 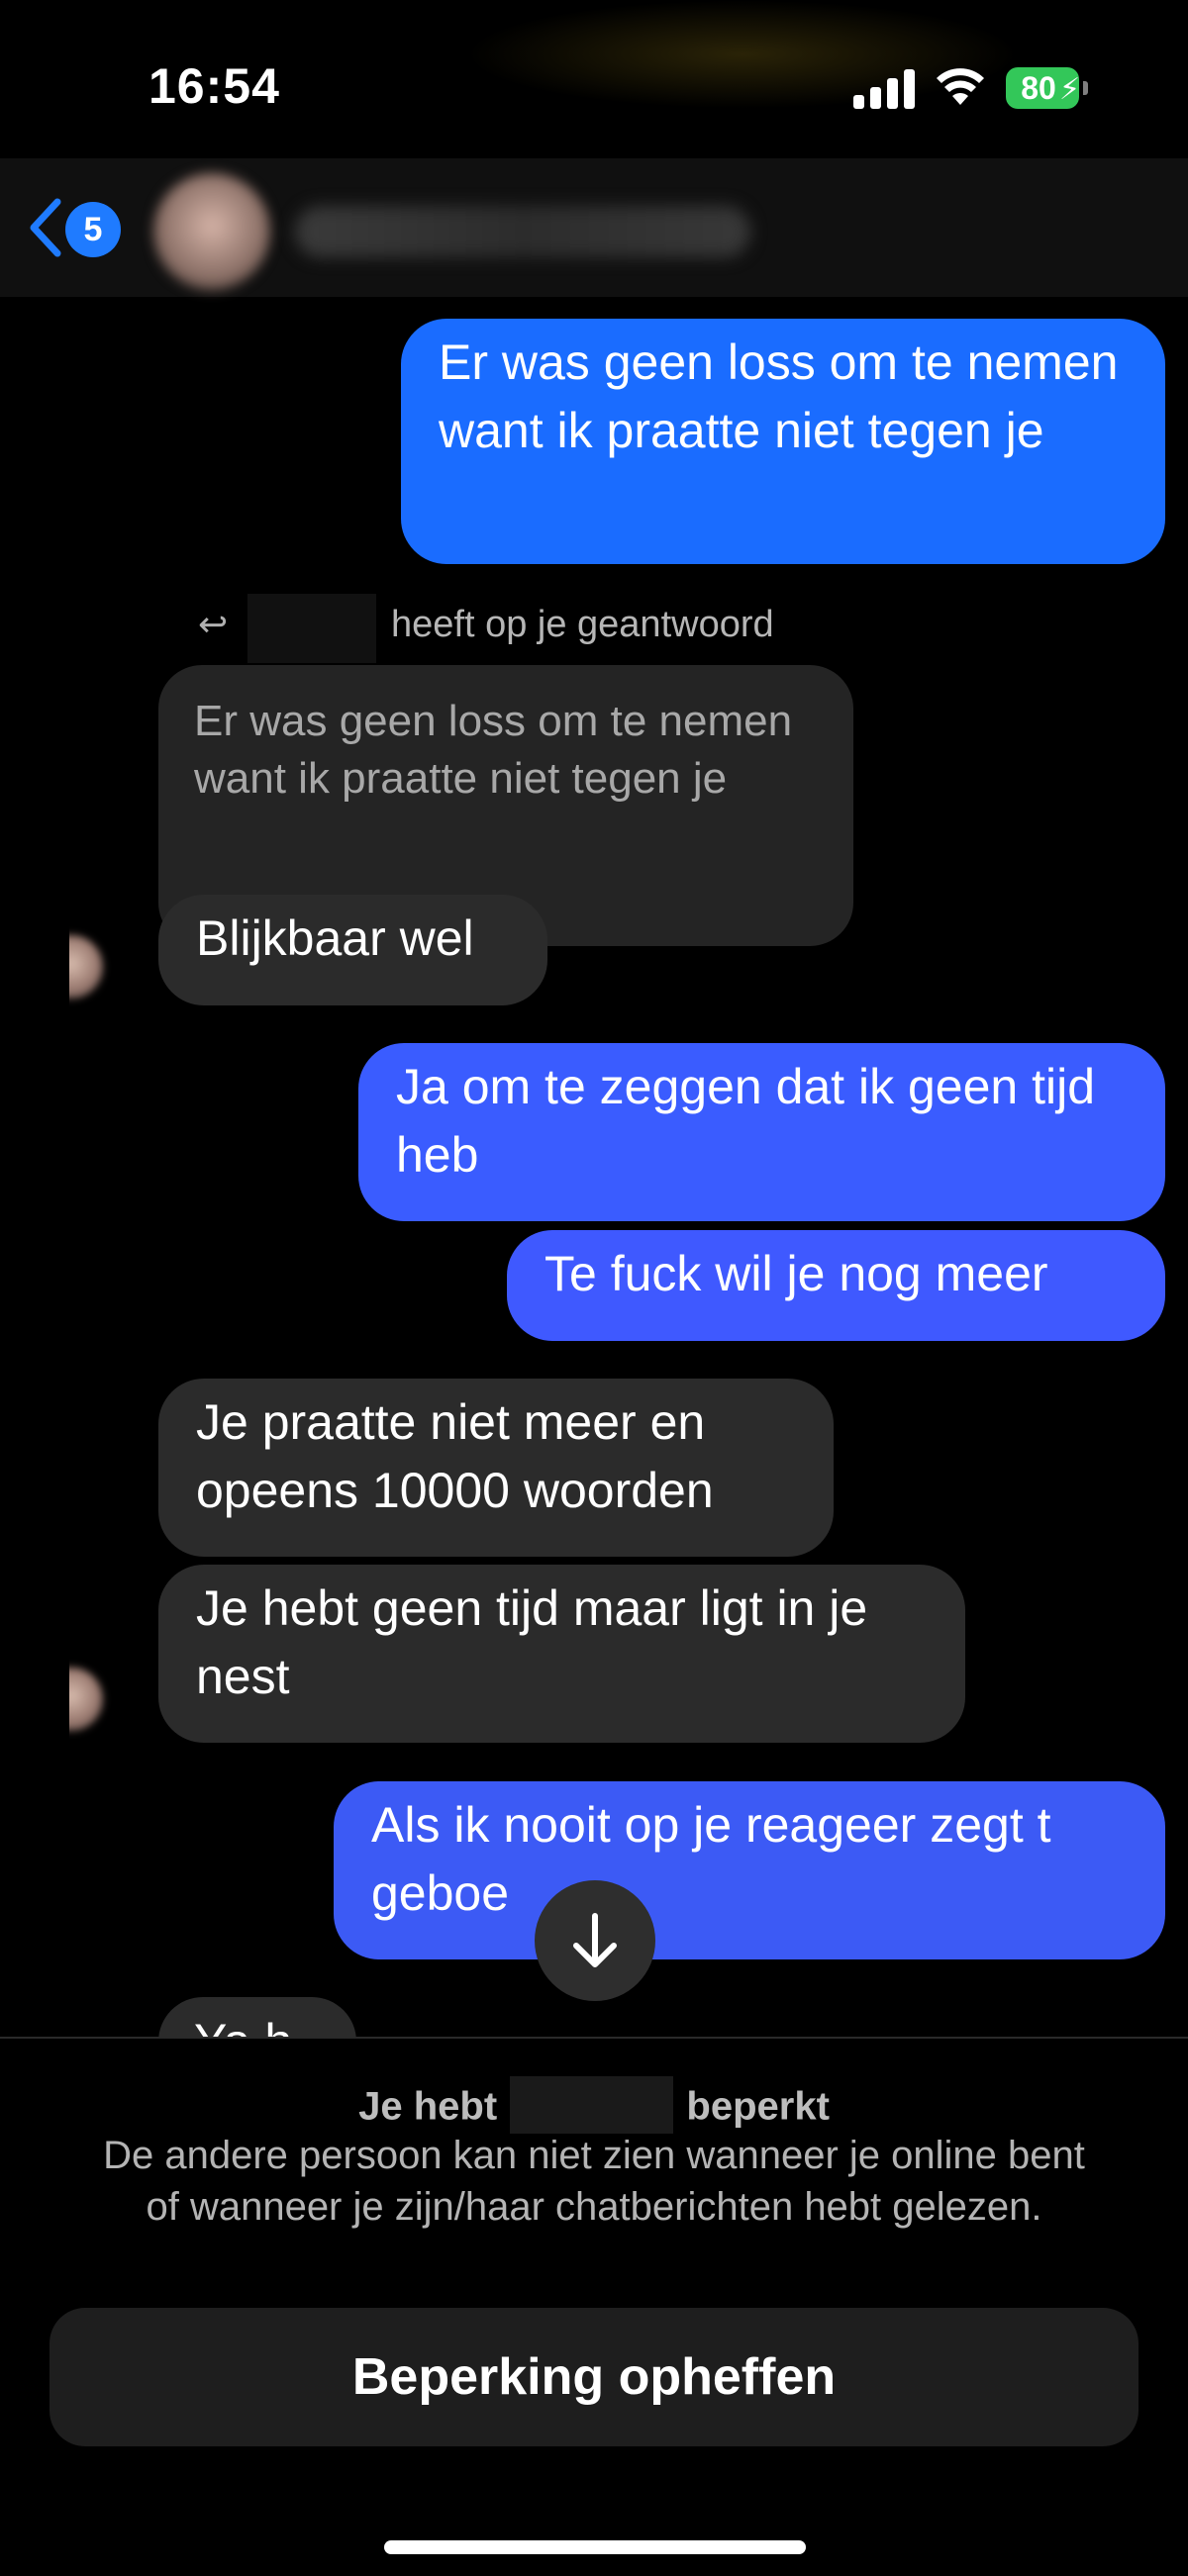 I want to click on contact-name-redacted, so click(x=522, y=231).